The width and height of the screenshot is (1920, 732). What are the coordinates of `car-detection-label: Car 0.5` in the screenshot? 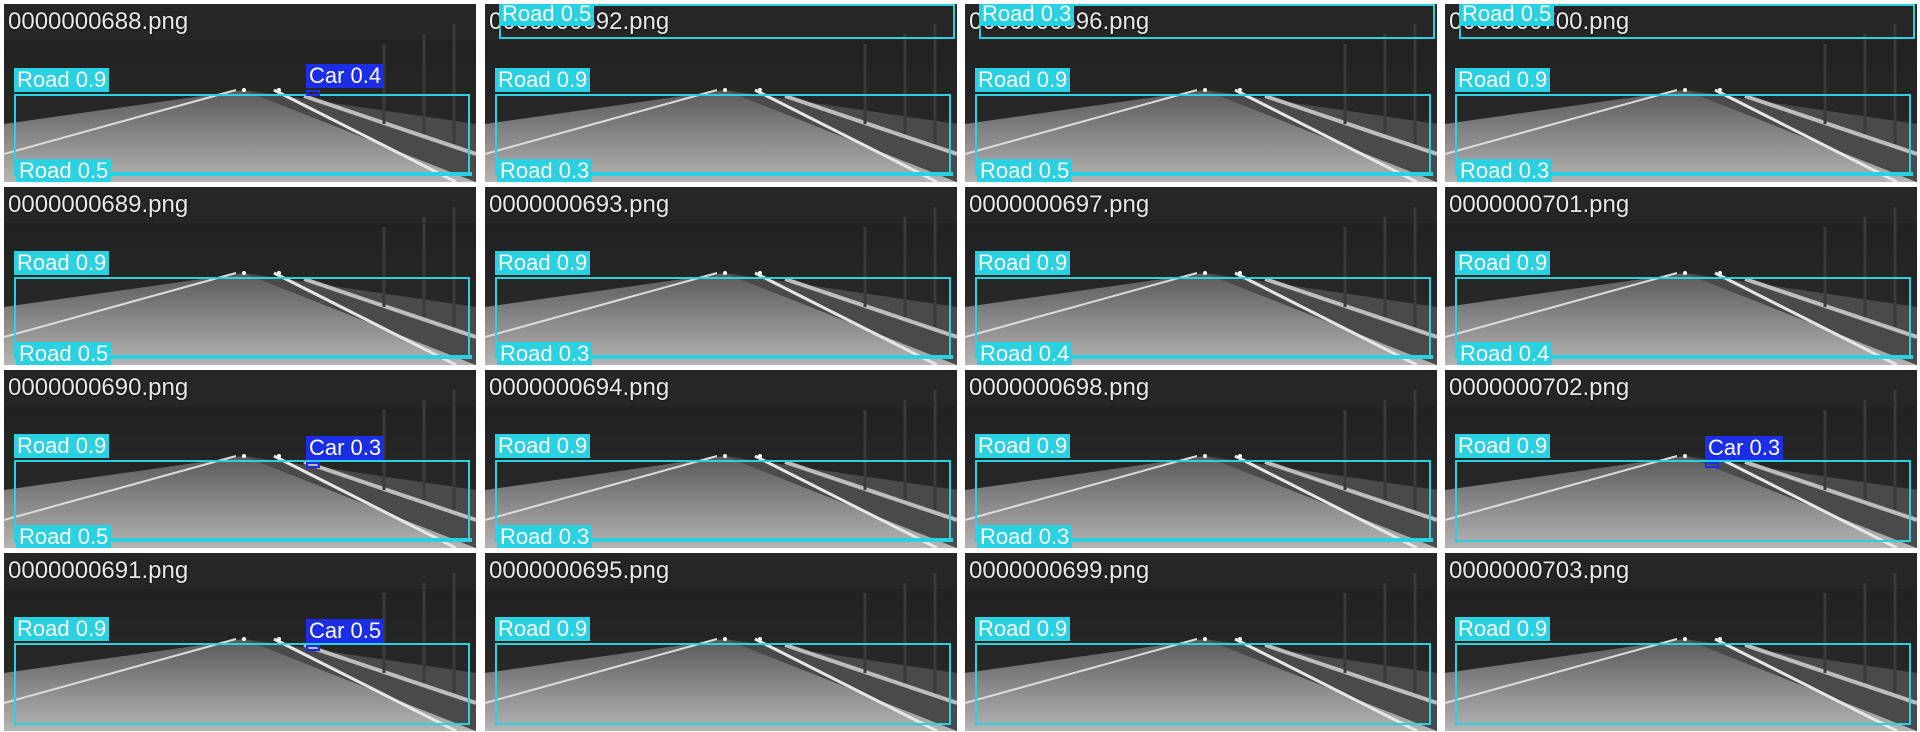 It's located at (345, 631).